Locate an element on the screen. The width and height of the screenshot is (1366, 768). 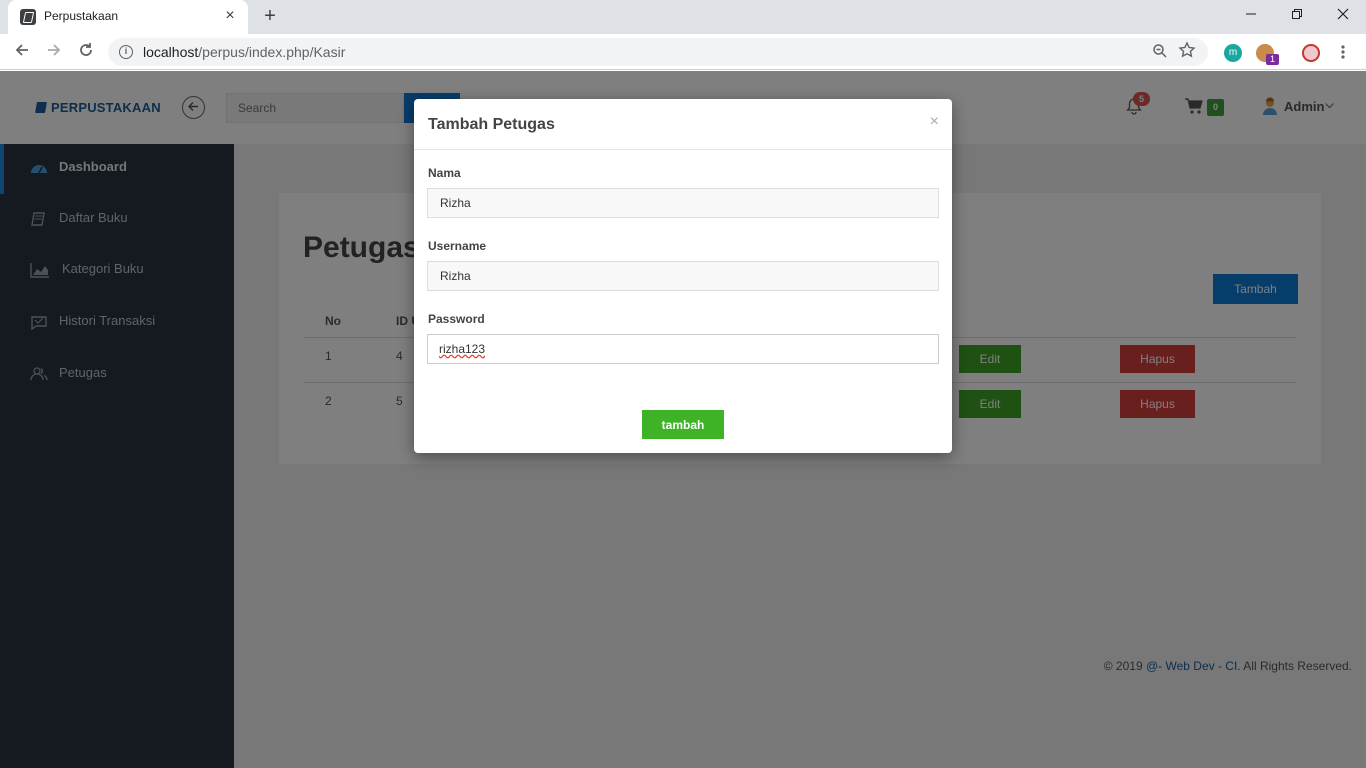
reload-button is located at coordinates (86, 52).